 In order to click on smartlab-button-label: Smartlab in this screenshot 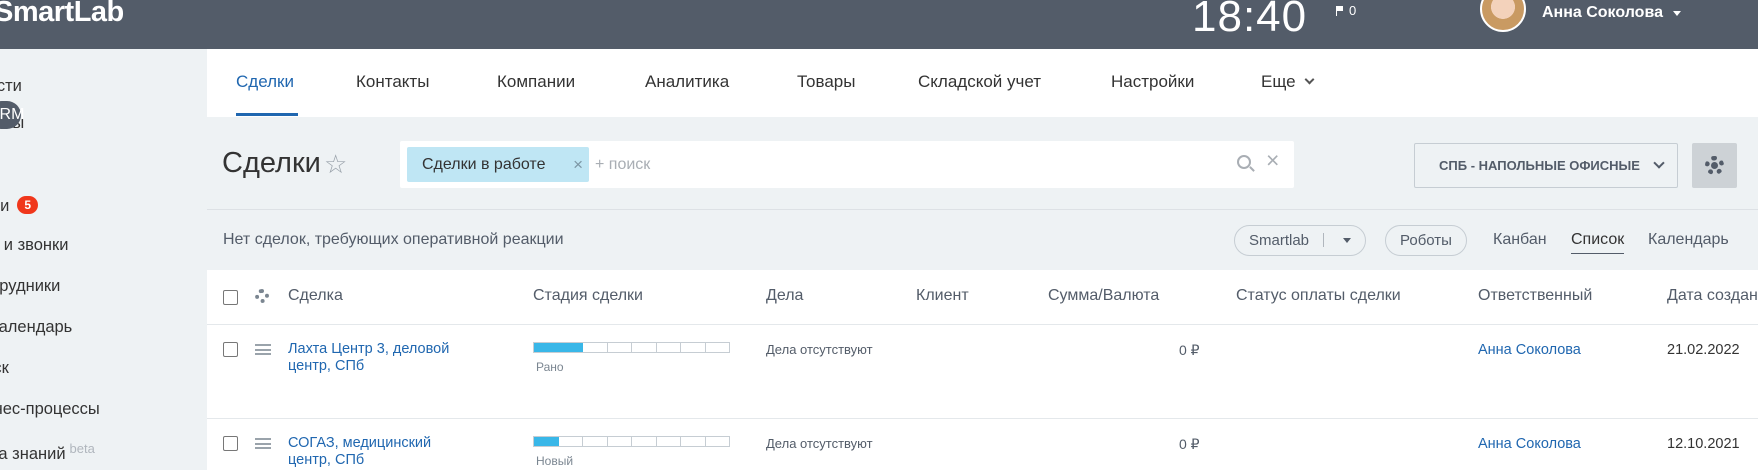, I will do `click(1279, 240)`.